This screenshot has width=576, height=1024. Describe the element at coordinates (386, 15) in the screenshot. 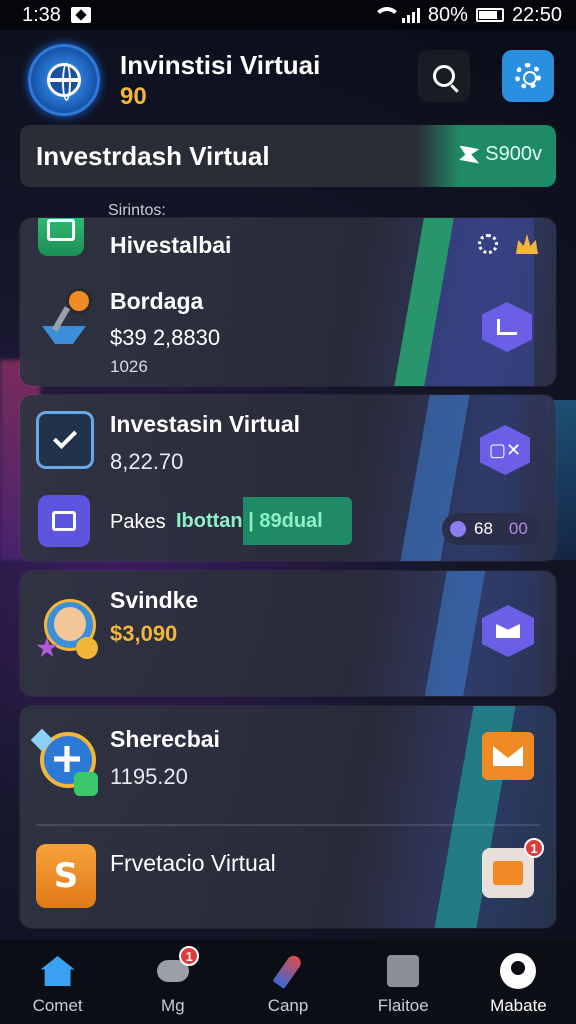

I see `wifi-icon` at that location.